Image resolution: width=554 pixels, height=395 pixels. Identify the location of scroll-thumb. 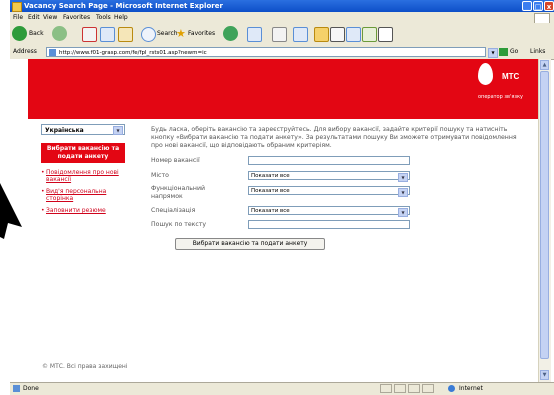
(544, 215).